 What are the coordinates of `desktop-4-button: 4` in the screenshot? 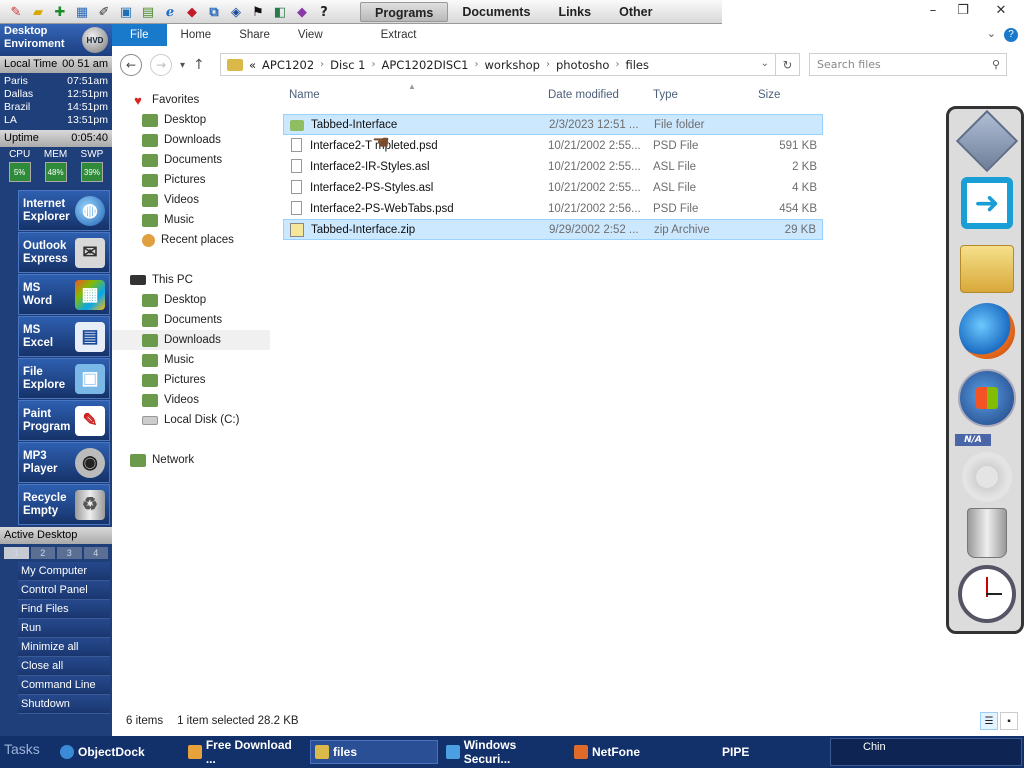 It's located at (95, 553).